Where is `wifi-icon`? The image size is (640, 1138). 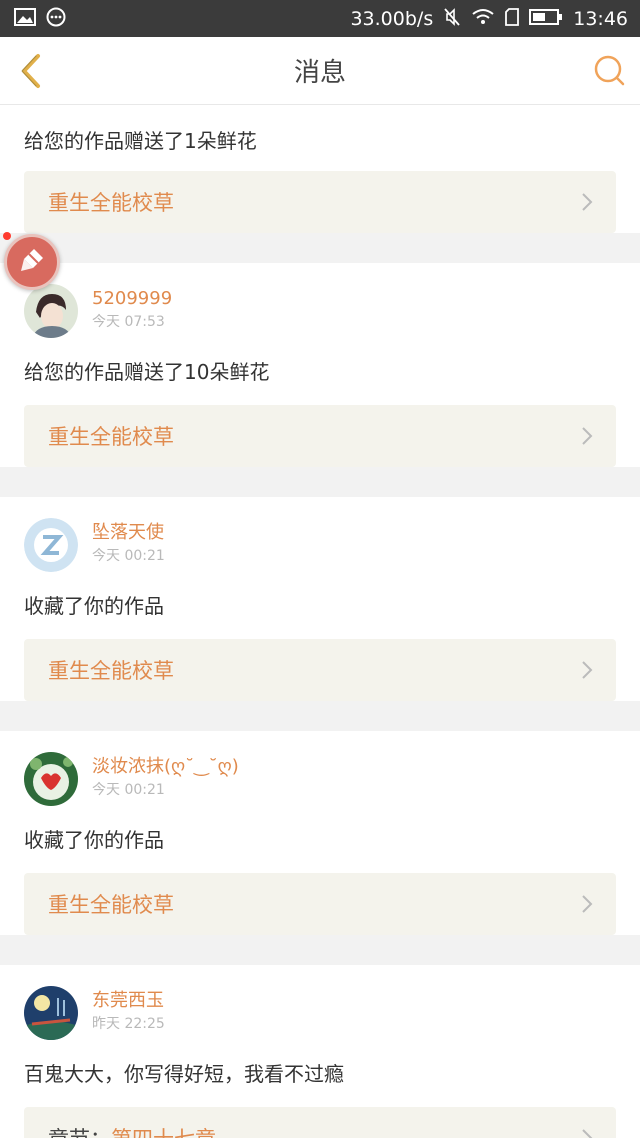
wifi-icon is located at coordinates (483, 19).